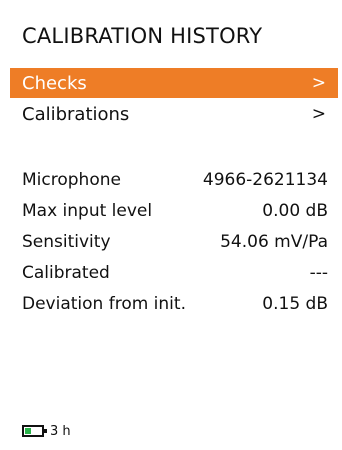  What do you see at coordinates (175, 180) in the screenshot?
I see `info-row-microphone: Microphone 4966-2621134` at bounding box center [175, 180].